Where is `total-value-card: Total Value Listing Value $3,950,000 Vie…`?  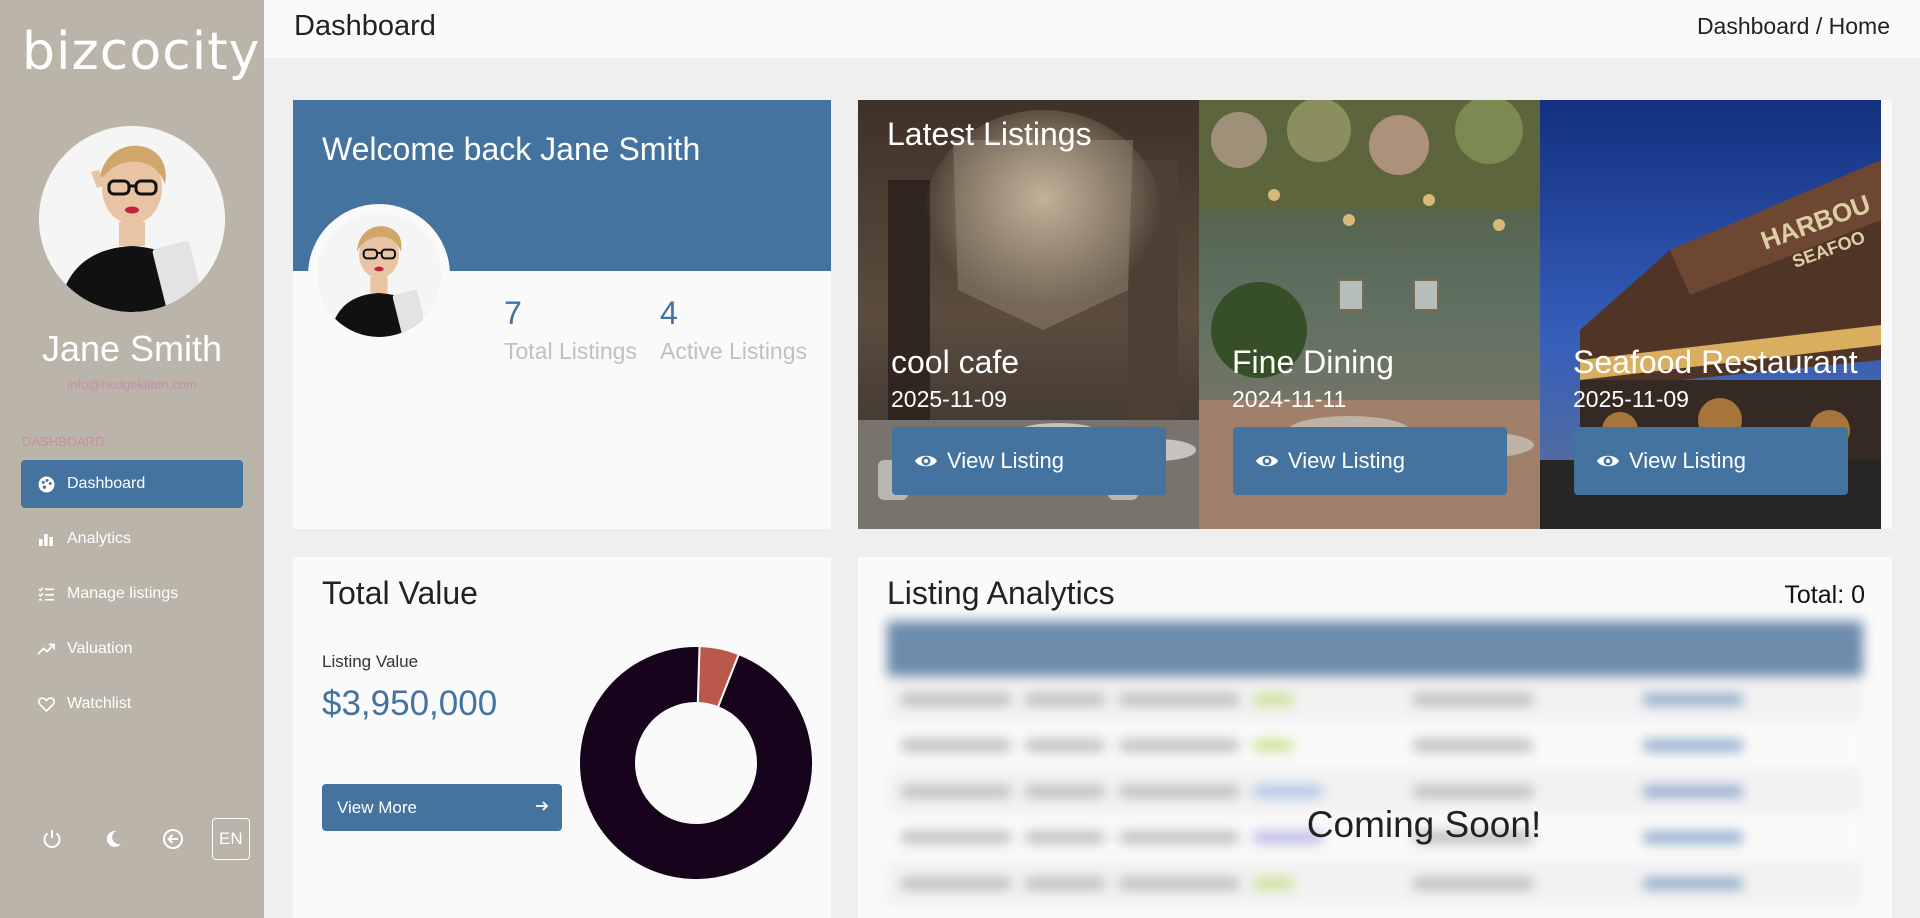
total-value-card: Total Value Listing Value $3,950,000 Vie… is located at coordinates (562, 737).